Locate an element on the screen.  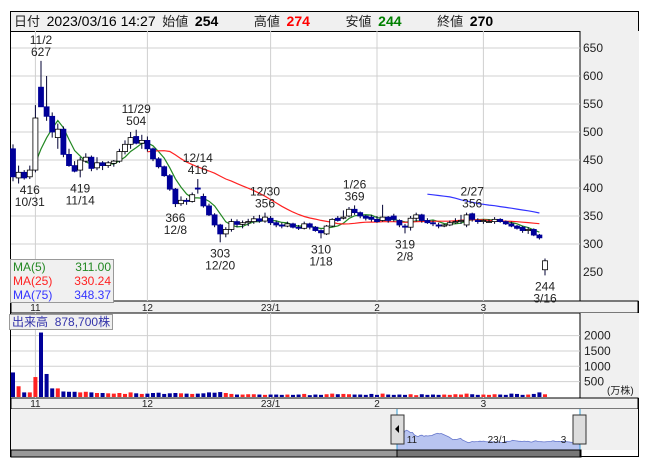
scrollbar-track-left is located at coordinates (204, 453).